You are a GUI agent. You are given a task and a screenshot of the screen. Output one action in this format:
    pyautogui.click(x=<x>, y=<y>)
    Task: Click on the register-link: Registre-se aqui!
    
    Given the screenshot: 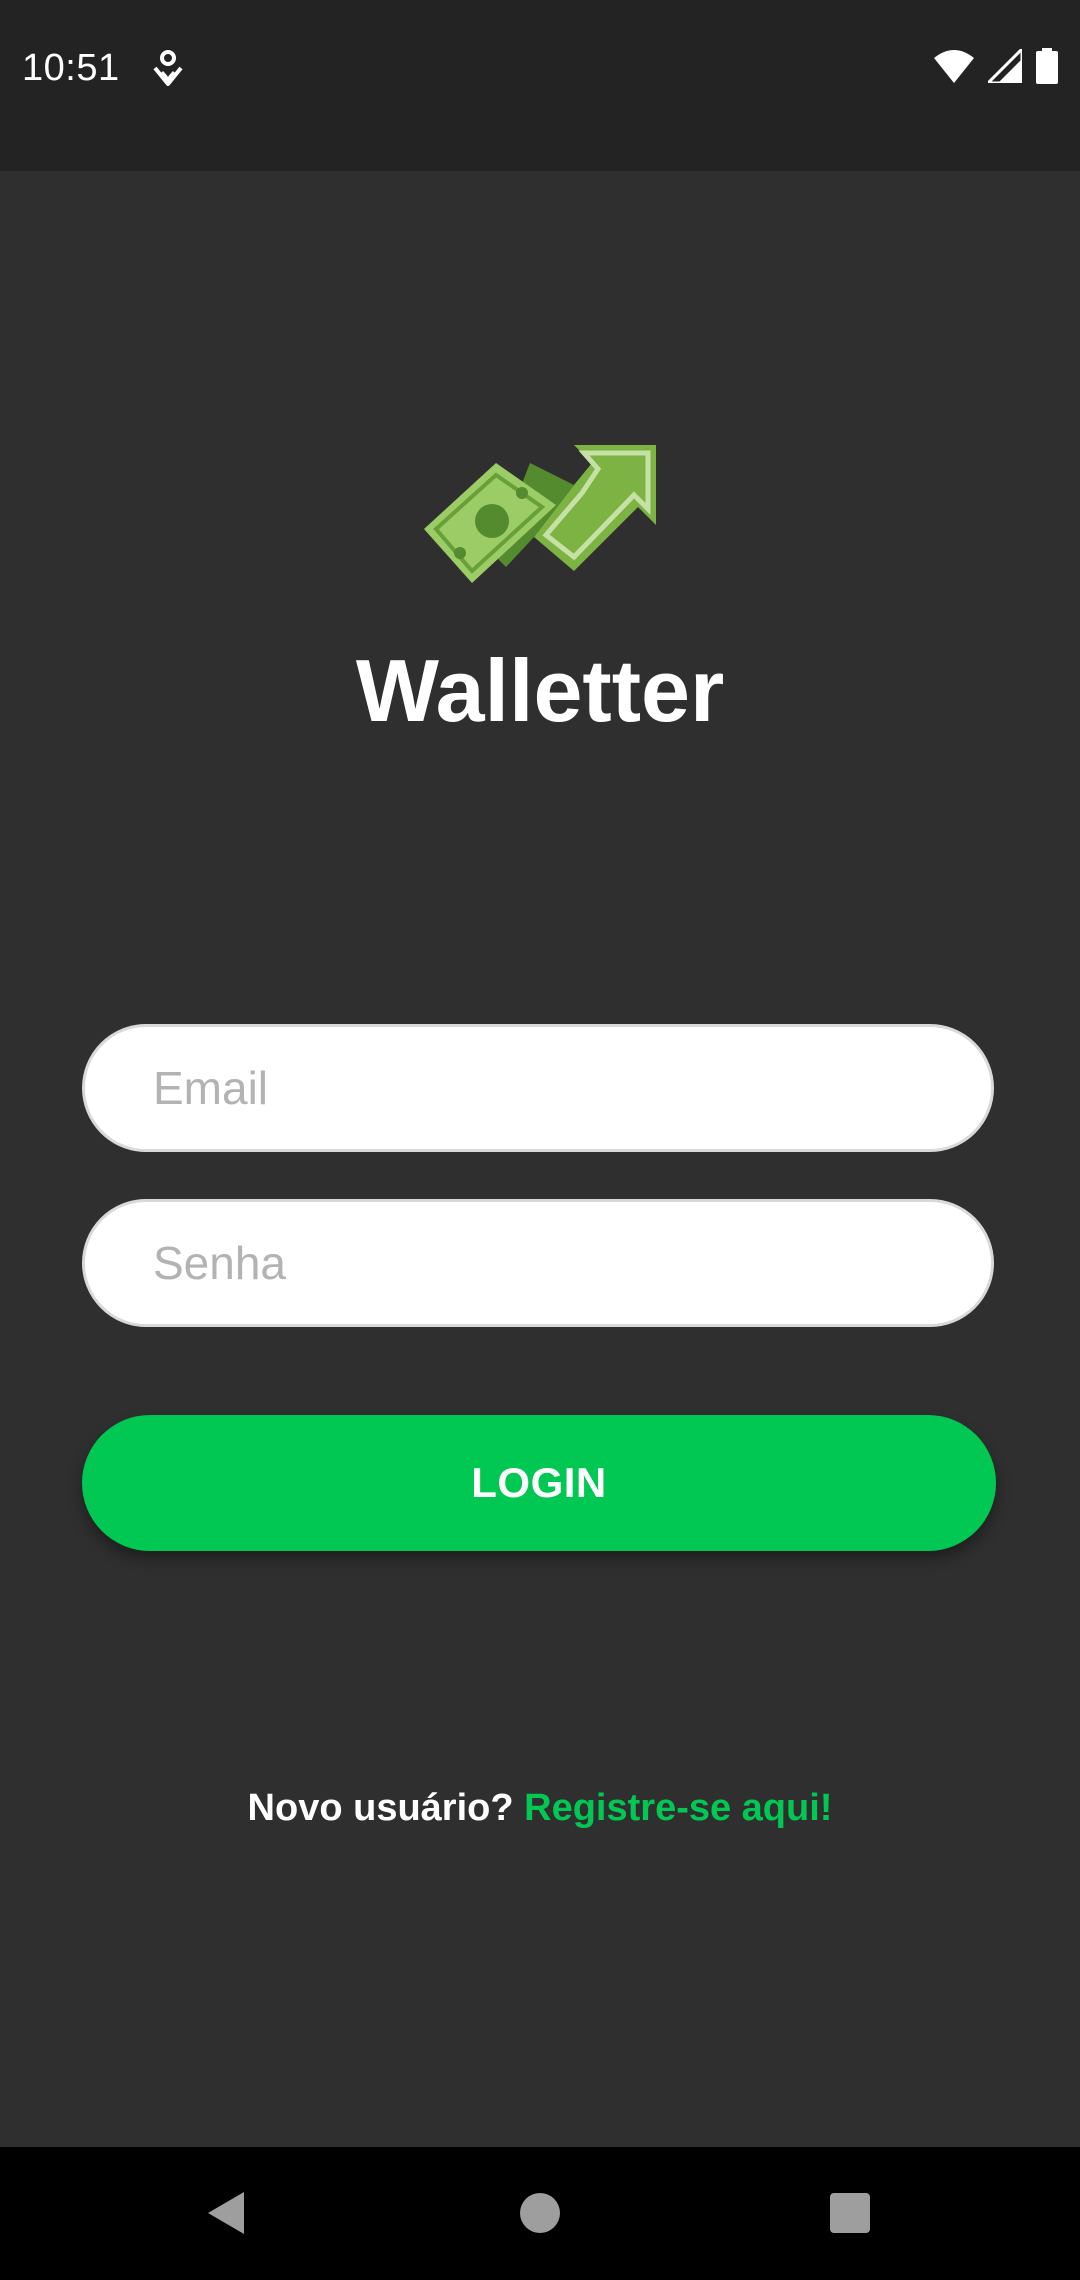 What is the action you would take?
    pyautogui.click(x=678, y=1808)
    